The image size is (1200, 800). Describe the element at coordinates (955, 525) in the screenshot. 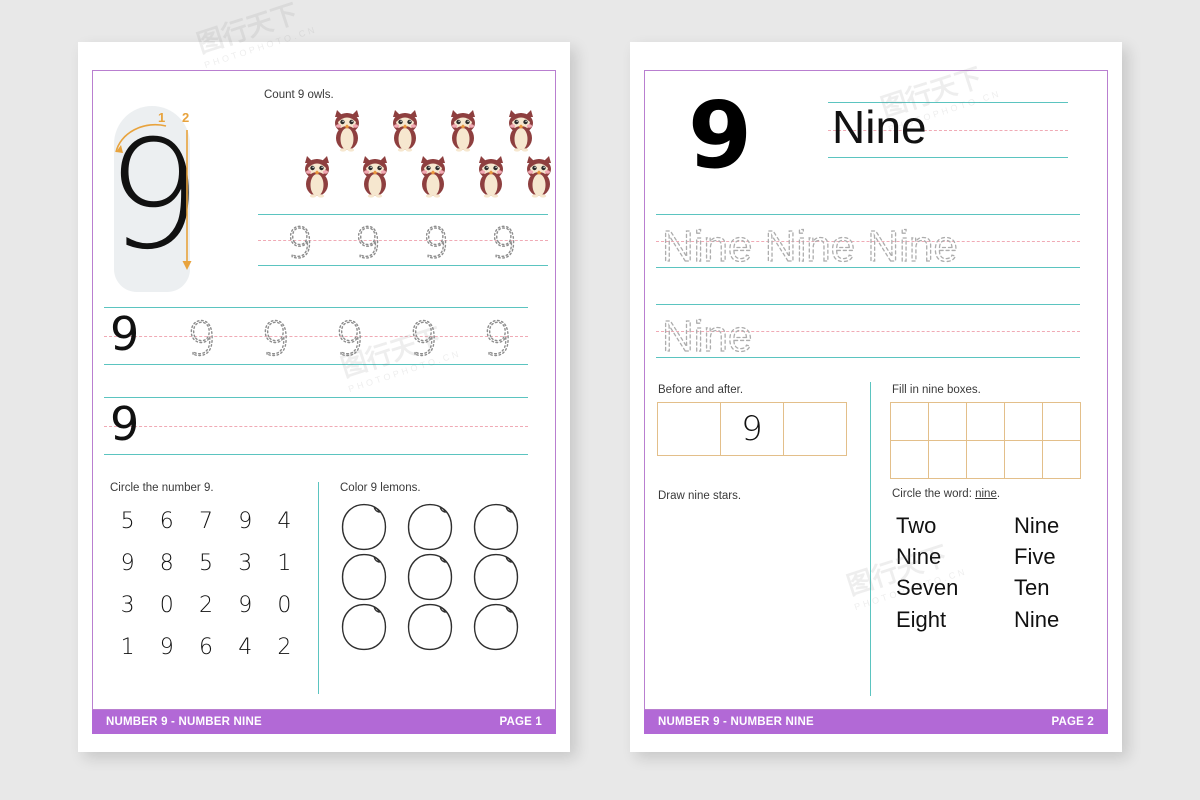

I see `word-item: Two` at that location.